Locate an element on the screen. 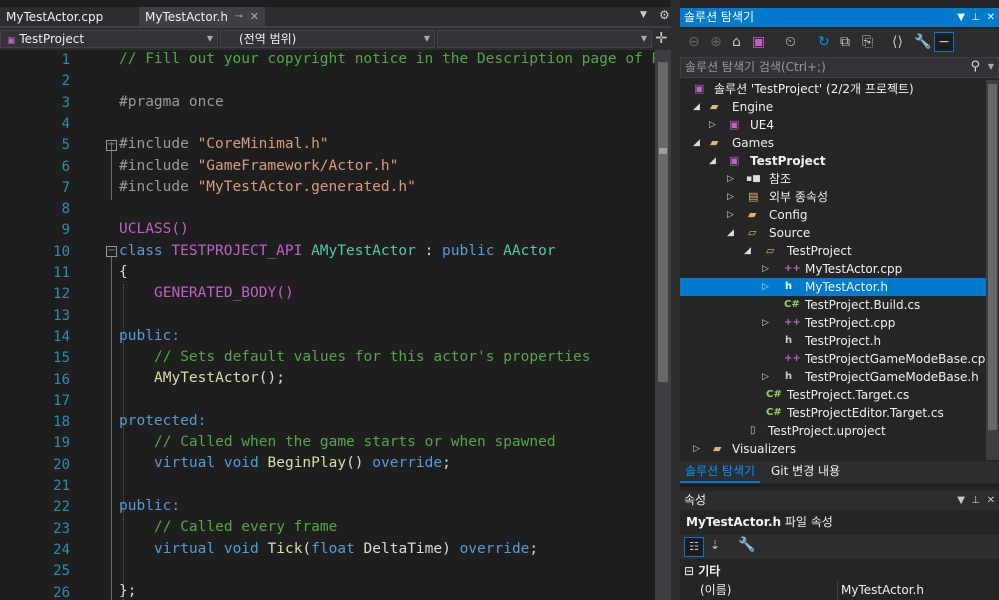 The height and width of the screenshot is (600, 999). line-number: 17 is located at coordinates (61, 400).